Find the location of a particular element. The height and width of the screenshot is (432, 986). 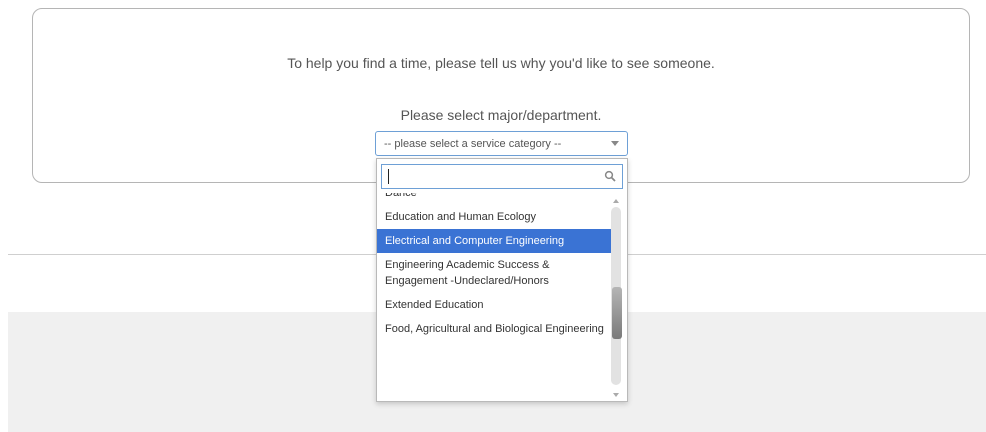

dropdown-search-input is located at coordinates (489, 176).